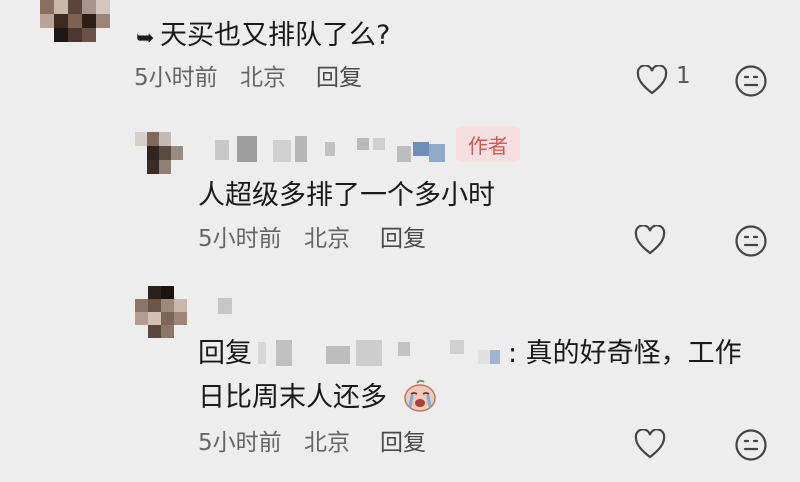 The width and height of the screenshot is (800, 482). Describe the element at coordinates (292, 397) in the screenshot. I see `comment-text-line2: 日比周末人还多` at that location.